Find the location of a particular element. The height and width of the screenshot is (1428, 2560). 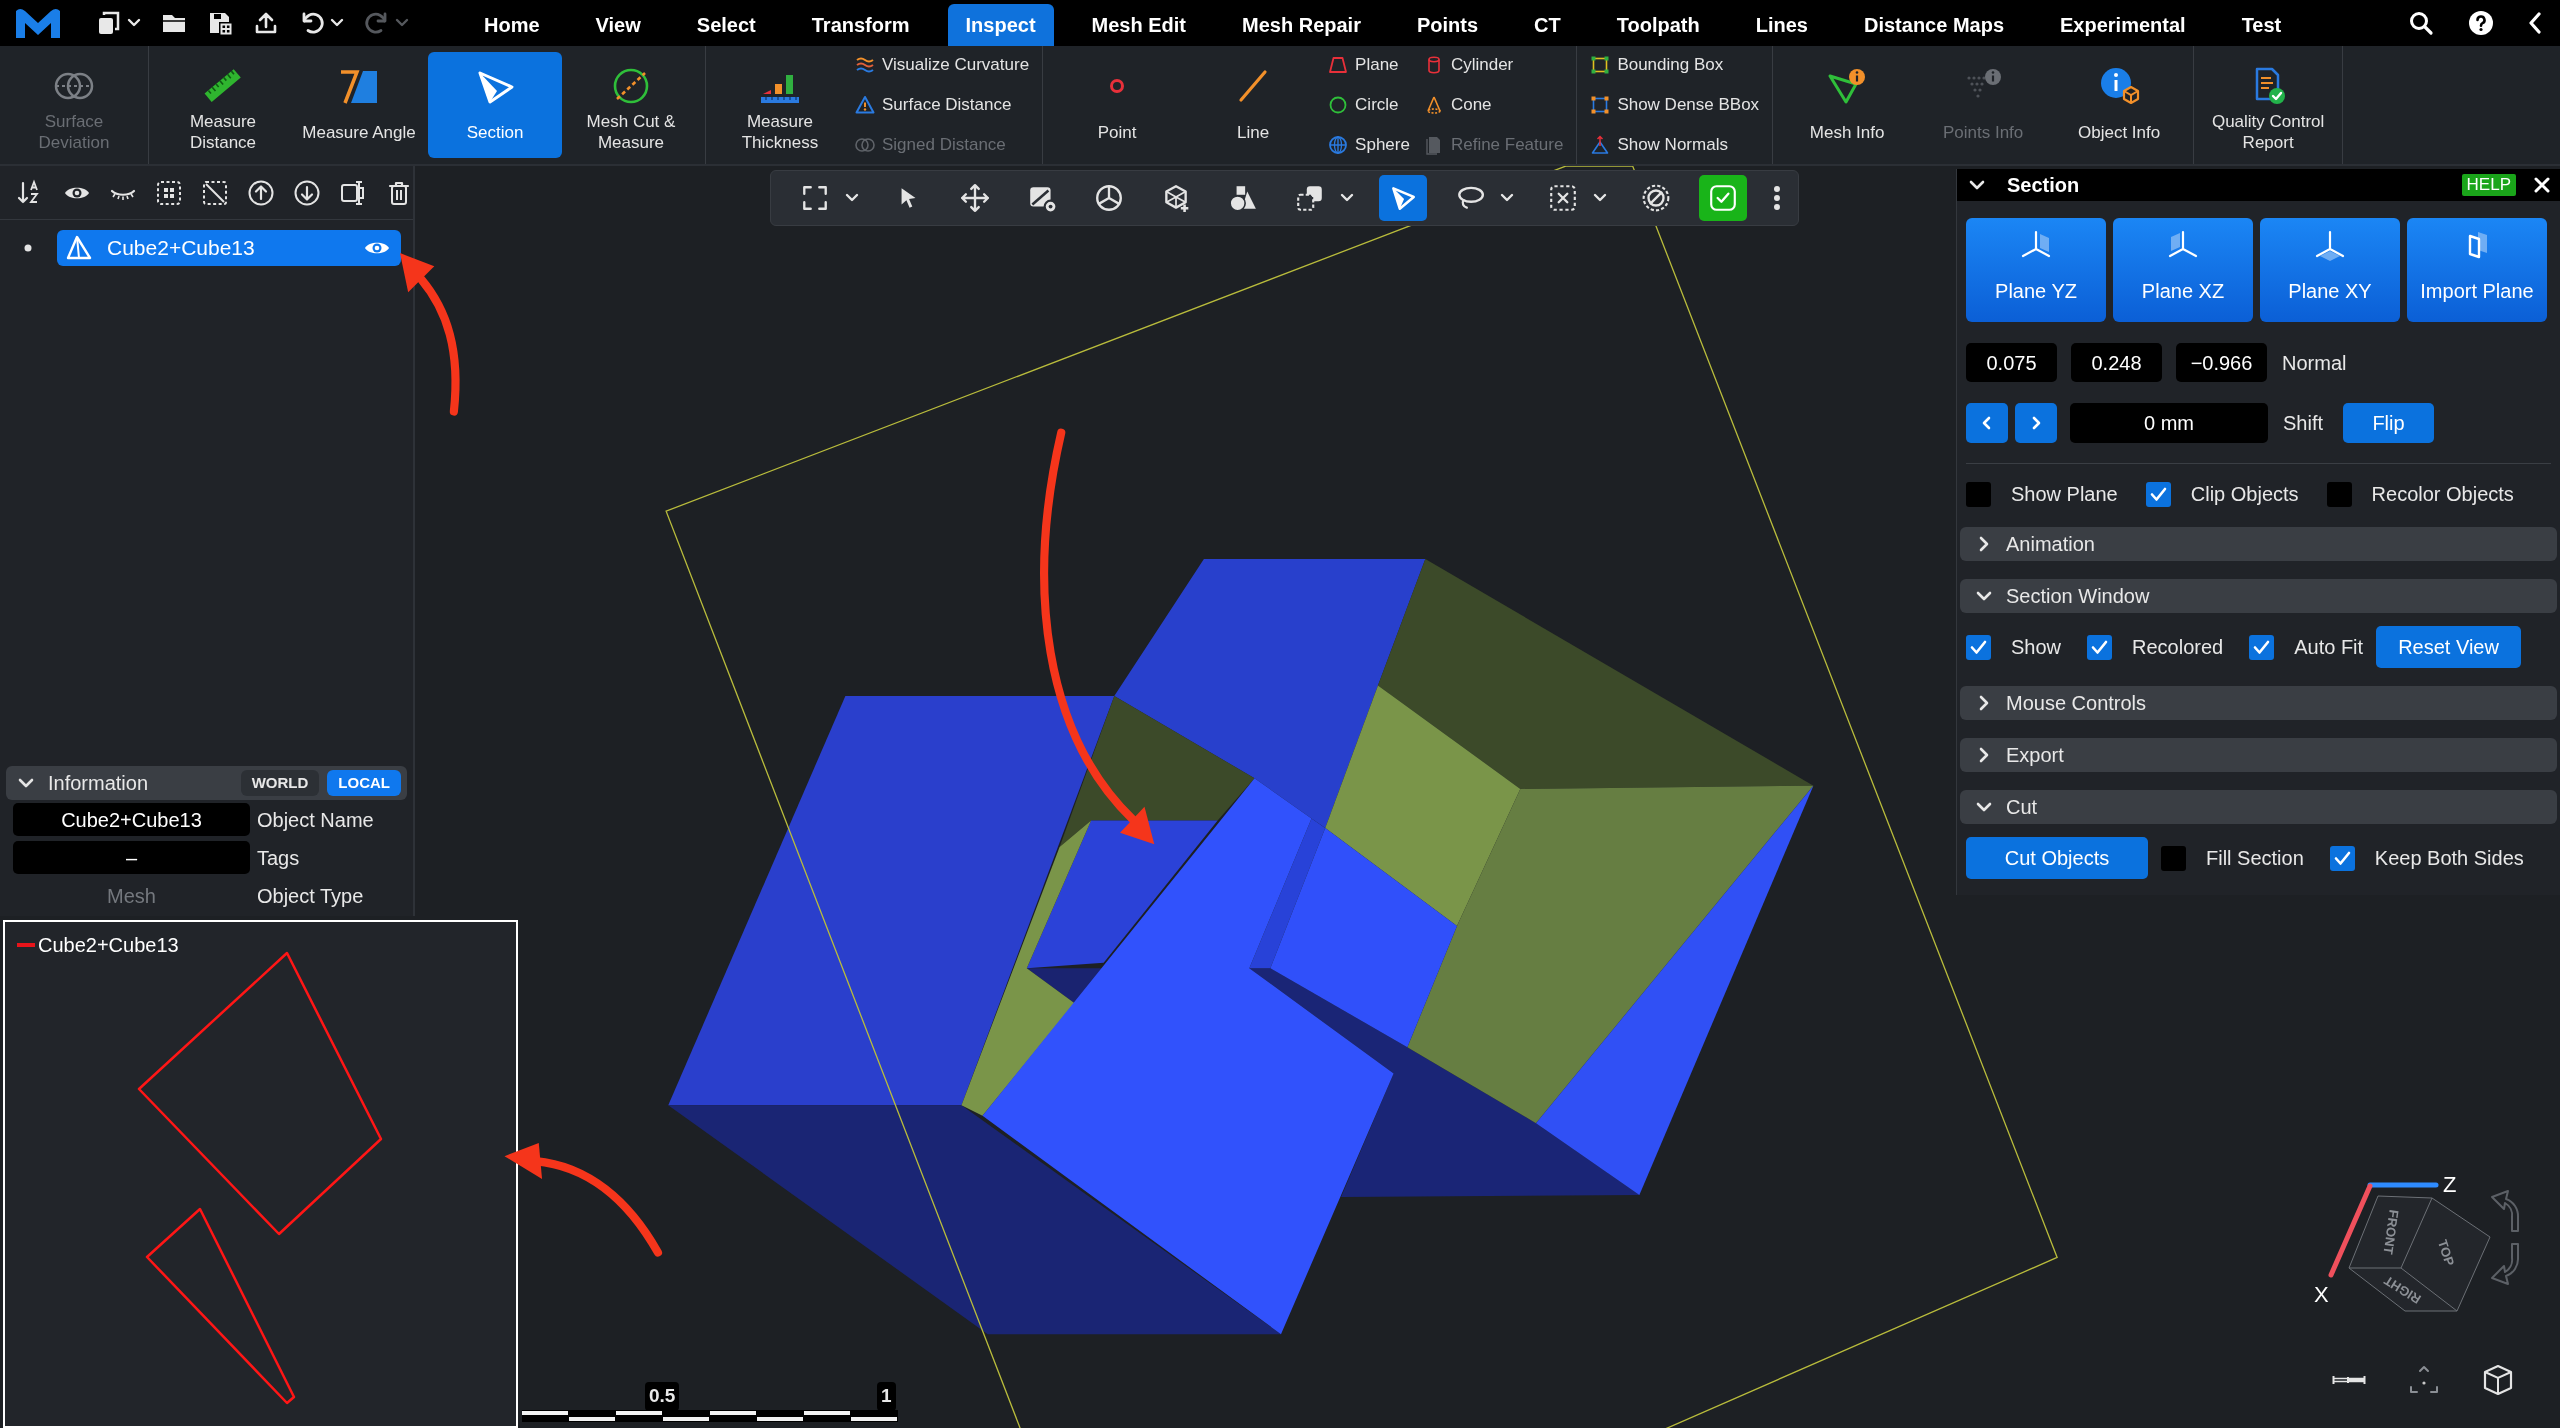

line-icon is located at coordinates (1253, 86).